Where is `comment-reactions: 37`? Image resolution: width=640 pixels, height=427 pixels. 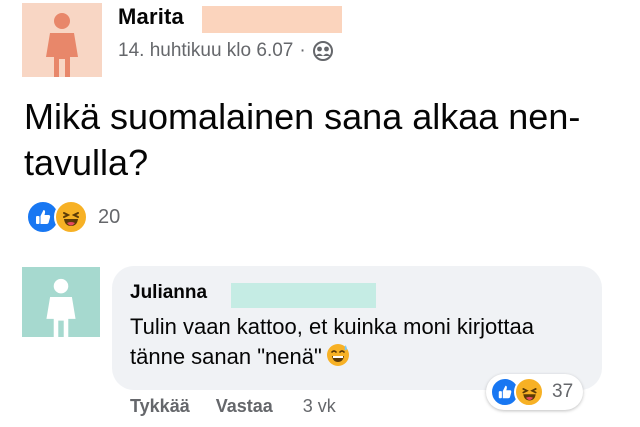 comment-reactions: 37 is located at coordinates (535, 392).